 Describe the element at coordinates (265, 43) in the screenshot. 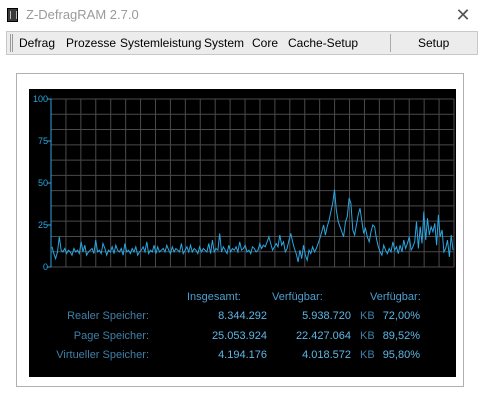

I see `menu-core: Core` at that location.